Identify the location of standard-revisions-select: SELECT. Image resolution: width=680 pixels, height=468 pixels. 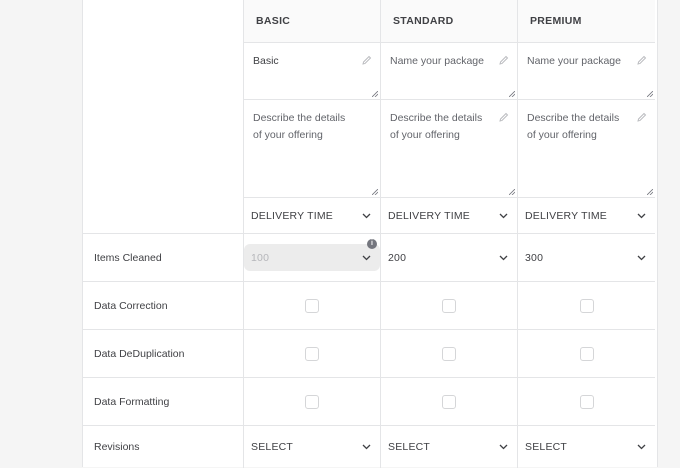
(449, 447).